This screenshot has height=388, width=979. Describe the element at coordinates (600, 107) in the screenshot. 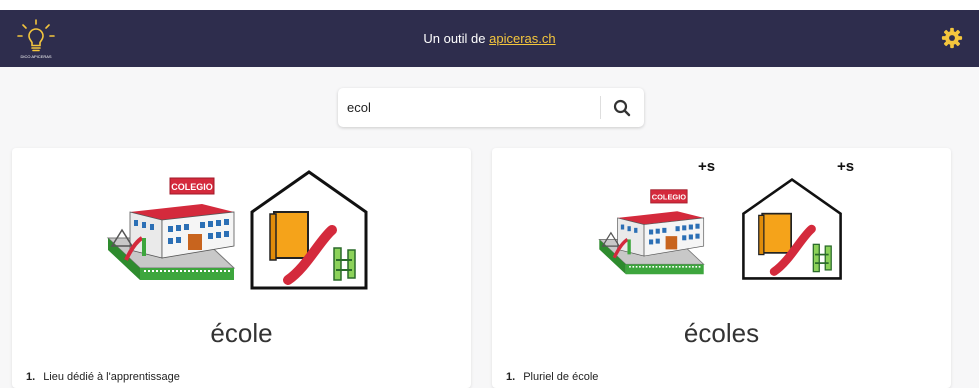

I see `search-divider` at that location.